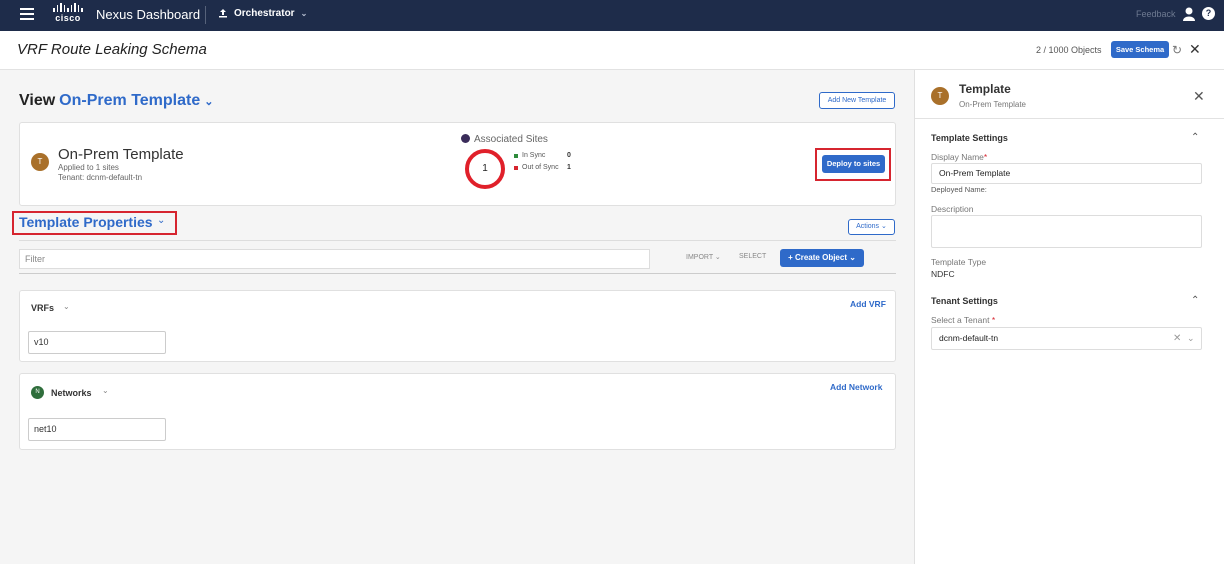 The height and width of the screenshot is (564, 1224). I want to click on orchestrator-dropdown: Orchestrator ⌄, so click(262, 13).